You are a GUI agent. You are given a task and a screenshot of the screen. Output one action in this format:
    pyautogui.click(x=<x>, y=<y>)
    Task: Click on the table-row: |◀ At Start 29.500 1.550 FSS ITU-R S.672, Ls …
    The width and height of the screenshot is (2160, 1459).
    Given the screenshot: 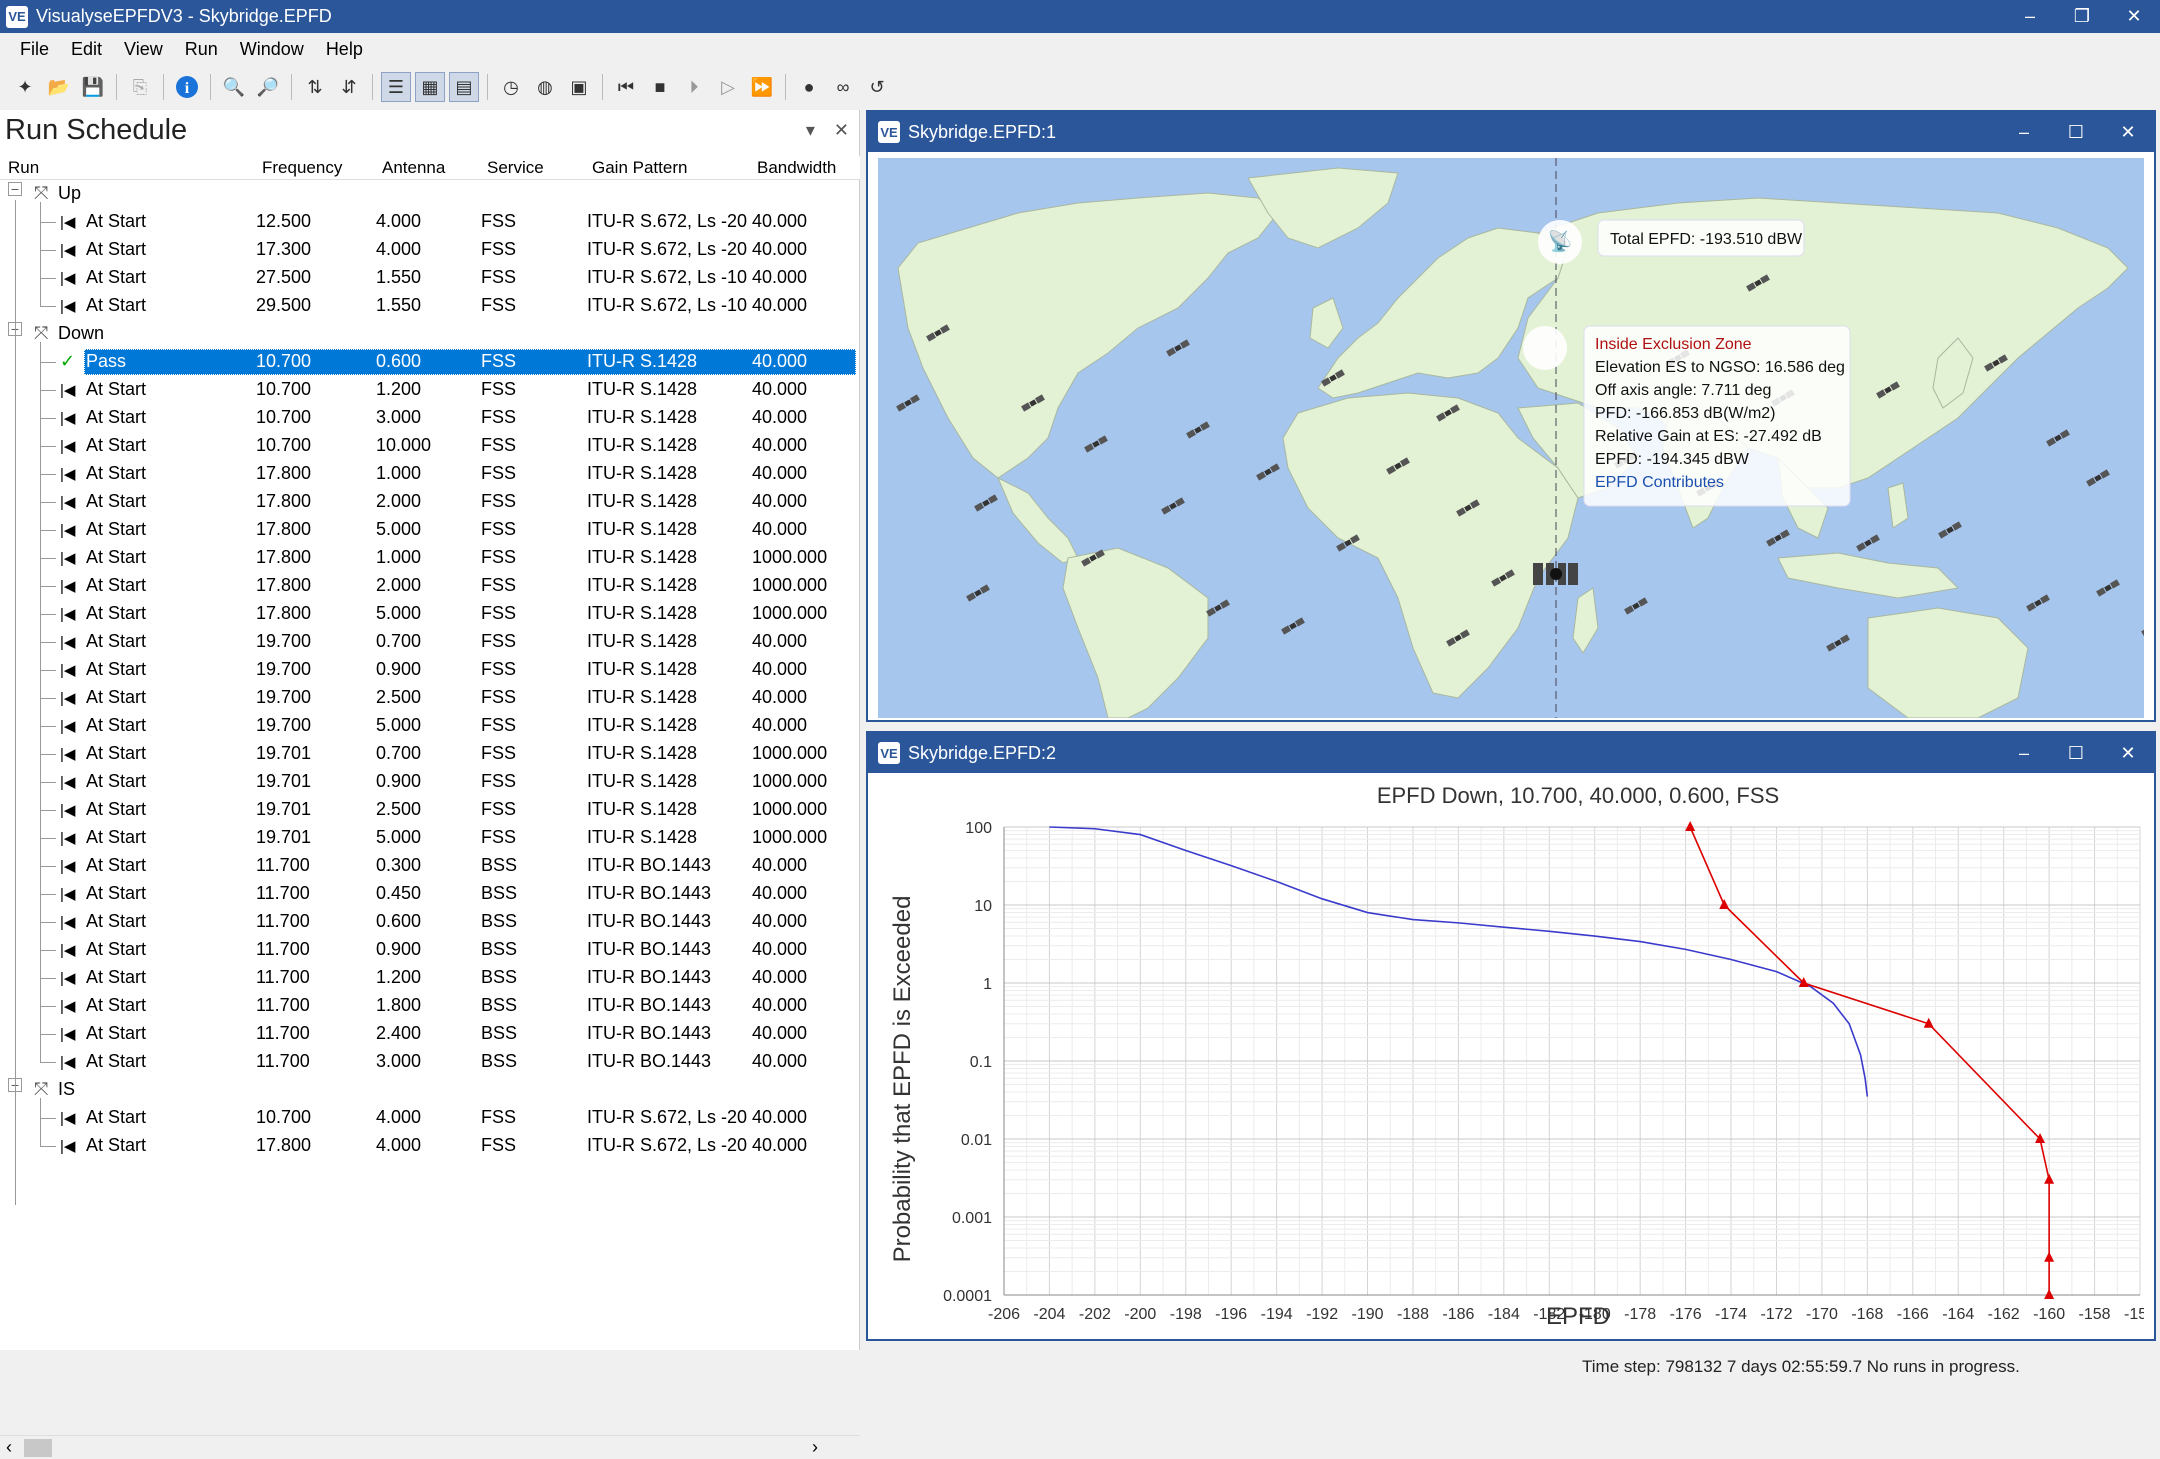 What is the action you would take?
    pyautogui.click(x=430, y=306)
    